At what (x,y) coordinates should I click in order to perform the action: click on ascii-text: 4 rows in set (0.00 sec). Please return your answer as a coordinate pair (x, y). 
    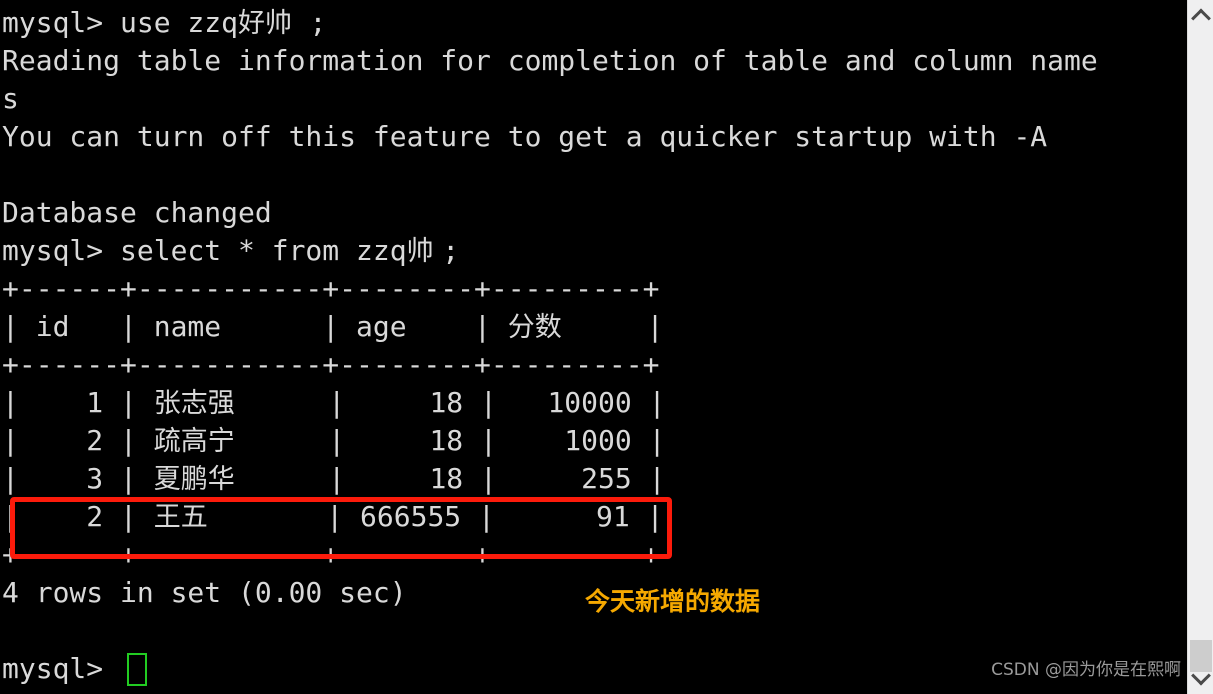
    Looking at the image, I should click on (204, 592).